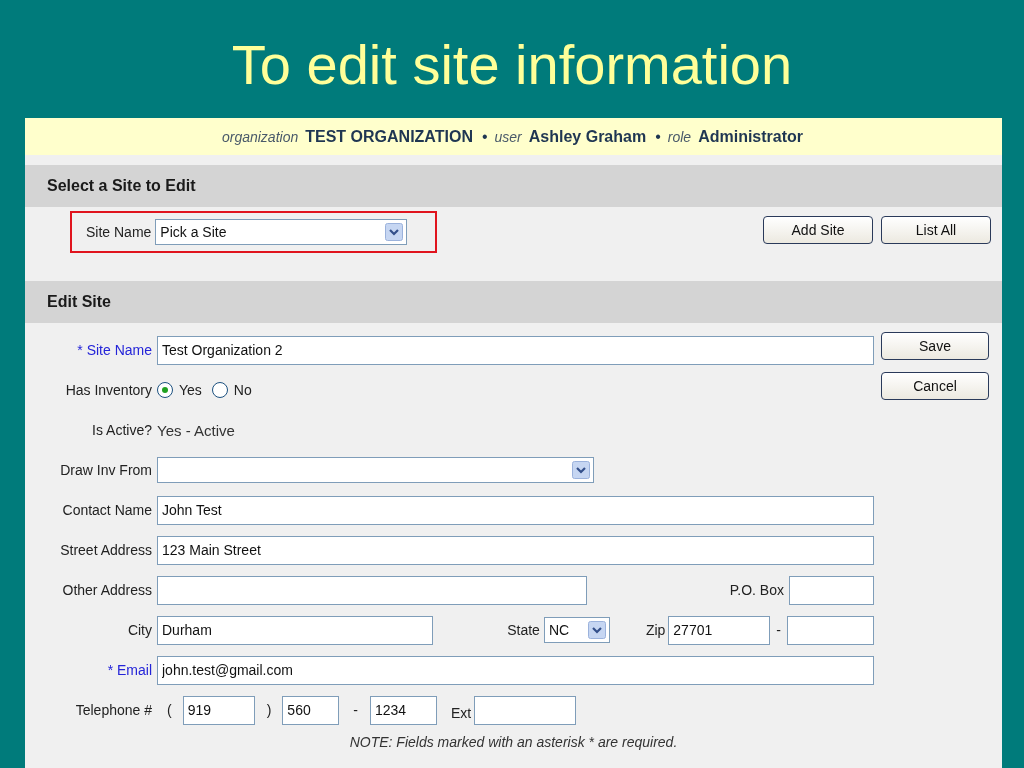  What do you see at coordinates (119, 232) in the screenshot?
I see `field-label: Site Name` at bounding box center [119, 232].